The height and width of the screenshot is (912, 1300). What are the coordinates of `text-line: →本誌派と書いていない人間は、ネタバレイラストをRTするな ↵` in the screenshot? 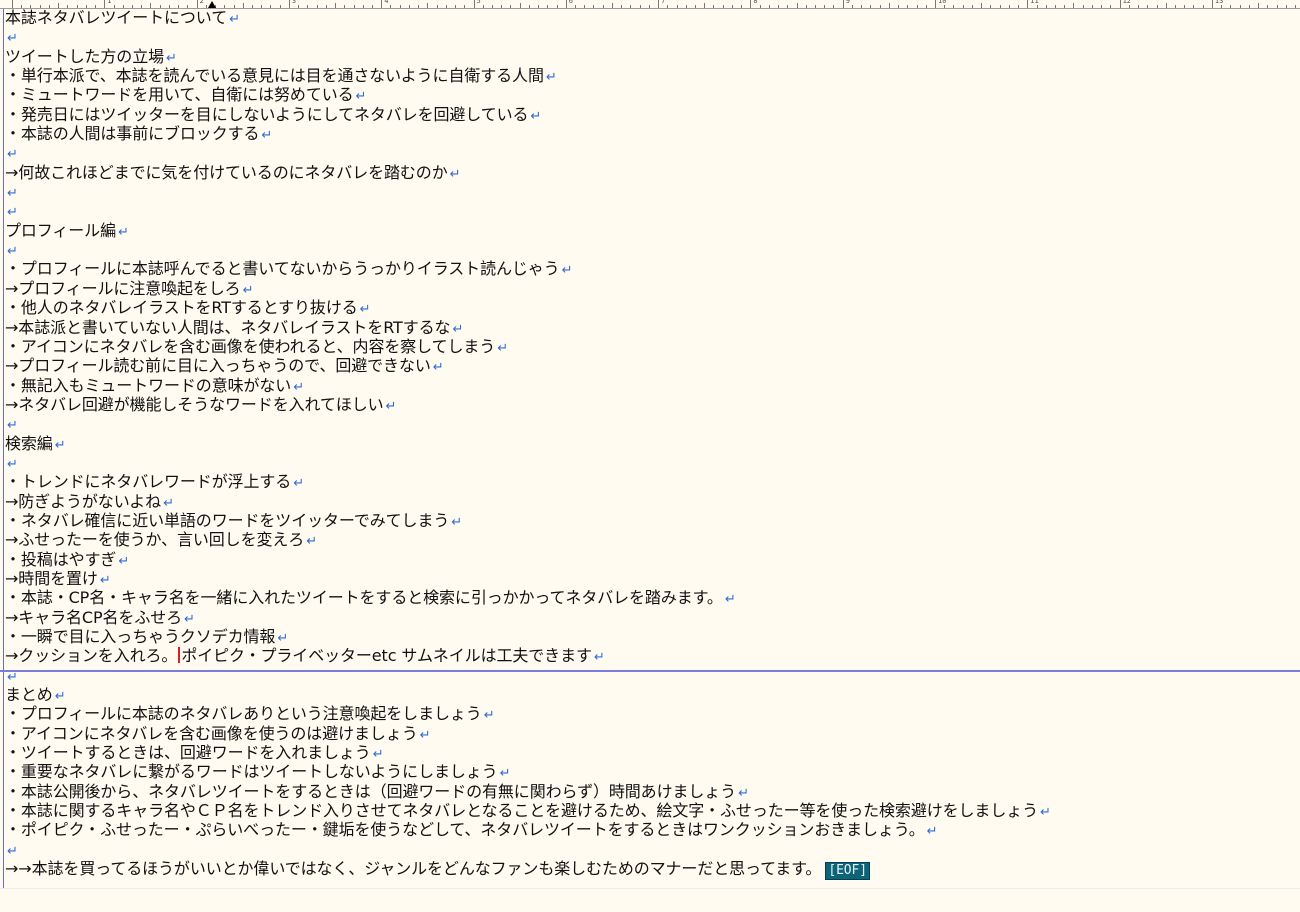 It's located at (650, 327).